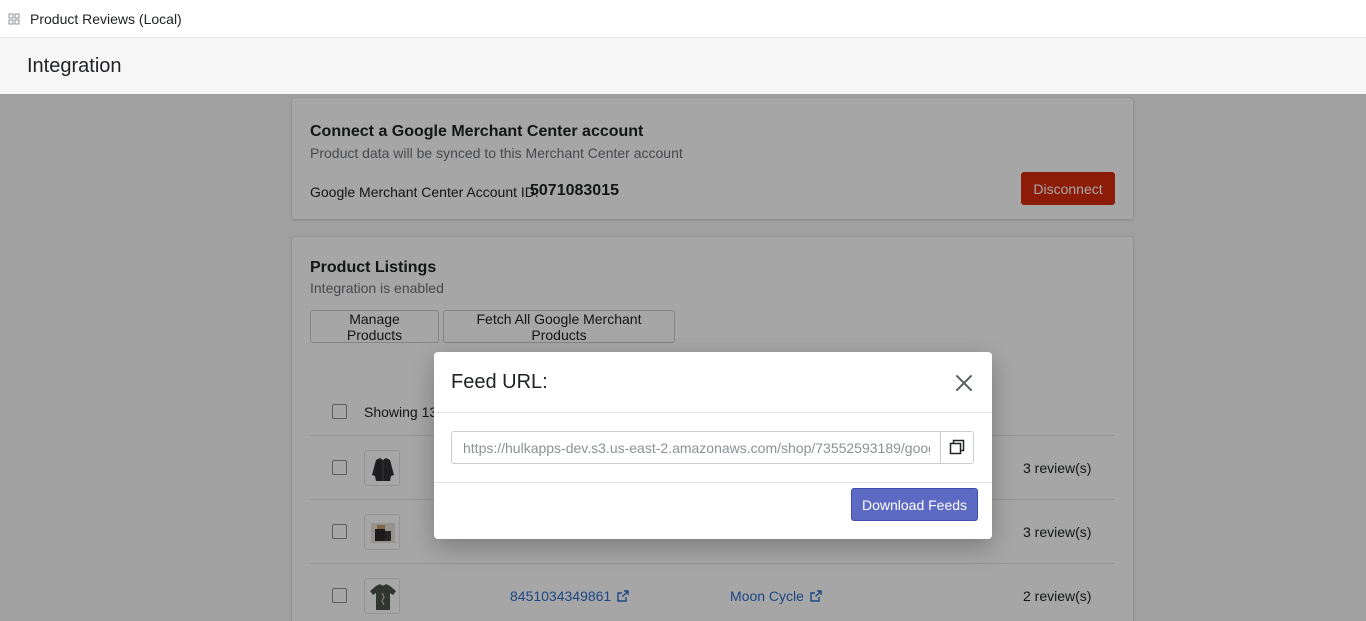 The height and width of the screenshot is (621, 1366). I want to click on feed-url-input, so click(696, 447).